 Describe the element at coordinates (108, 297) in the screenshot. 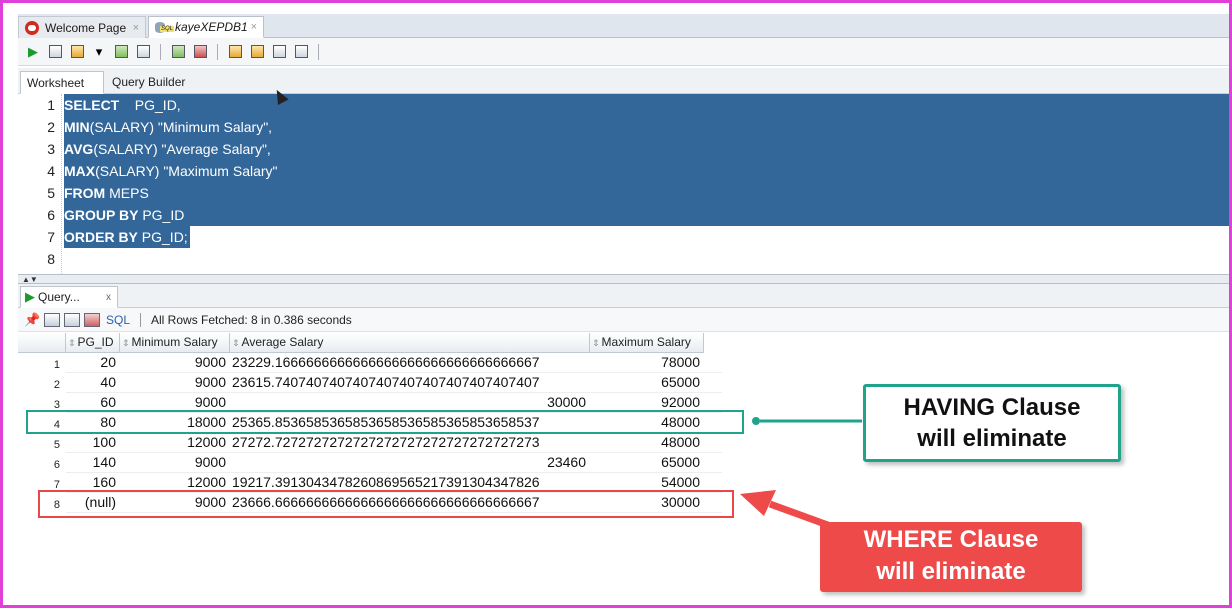

I see `close-icon: x` at that location.